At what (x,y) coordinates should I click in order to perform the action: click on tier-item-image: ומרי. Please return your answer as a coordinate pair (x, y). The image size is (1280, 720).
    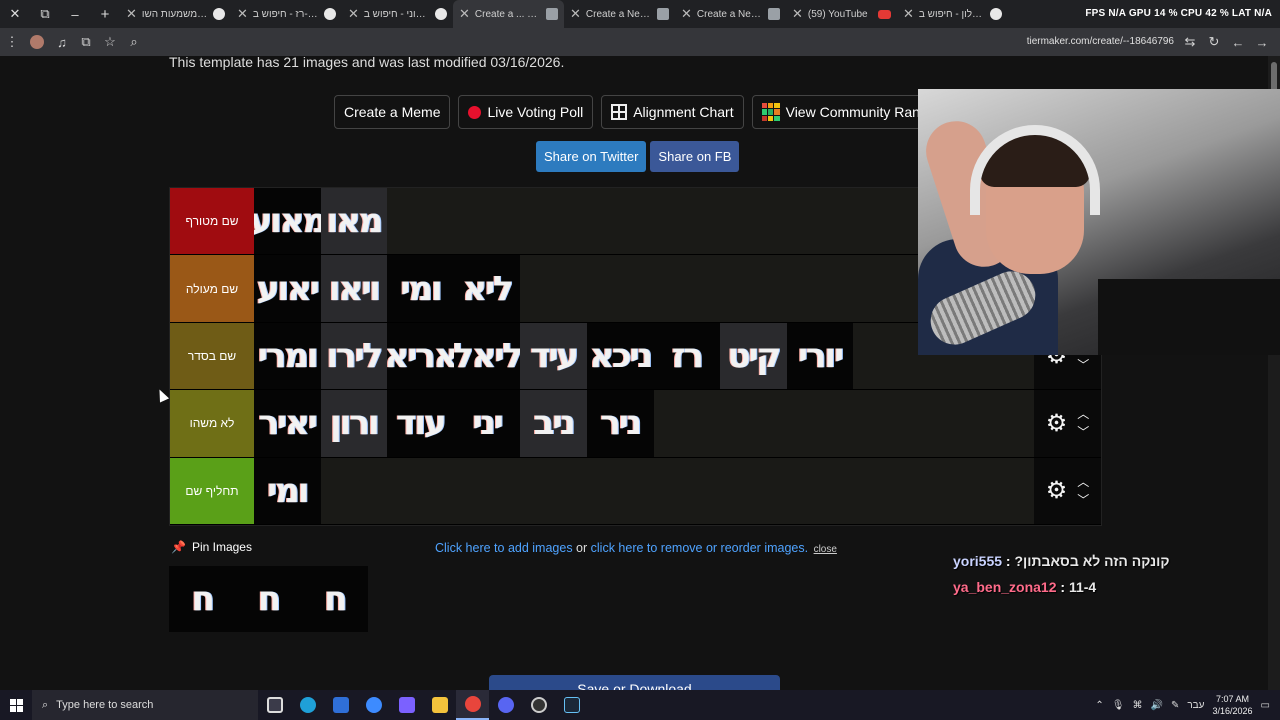
    Looking at the image, I should click on (287, 356).